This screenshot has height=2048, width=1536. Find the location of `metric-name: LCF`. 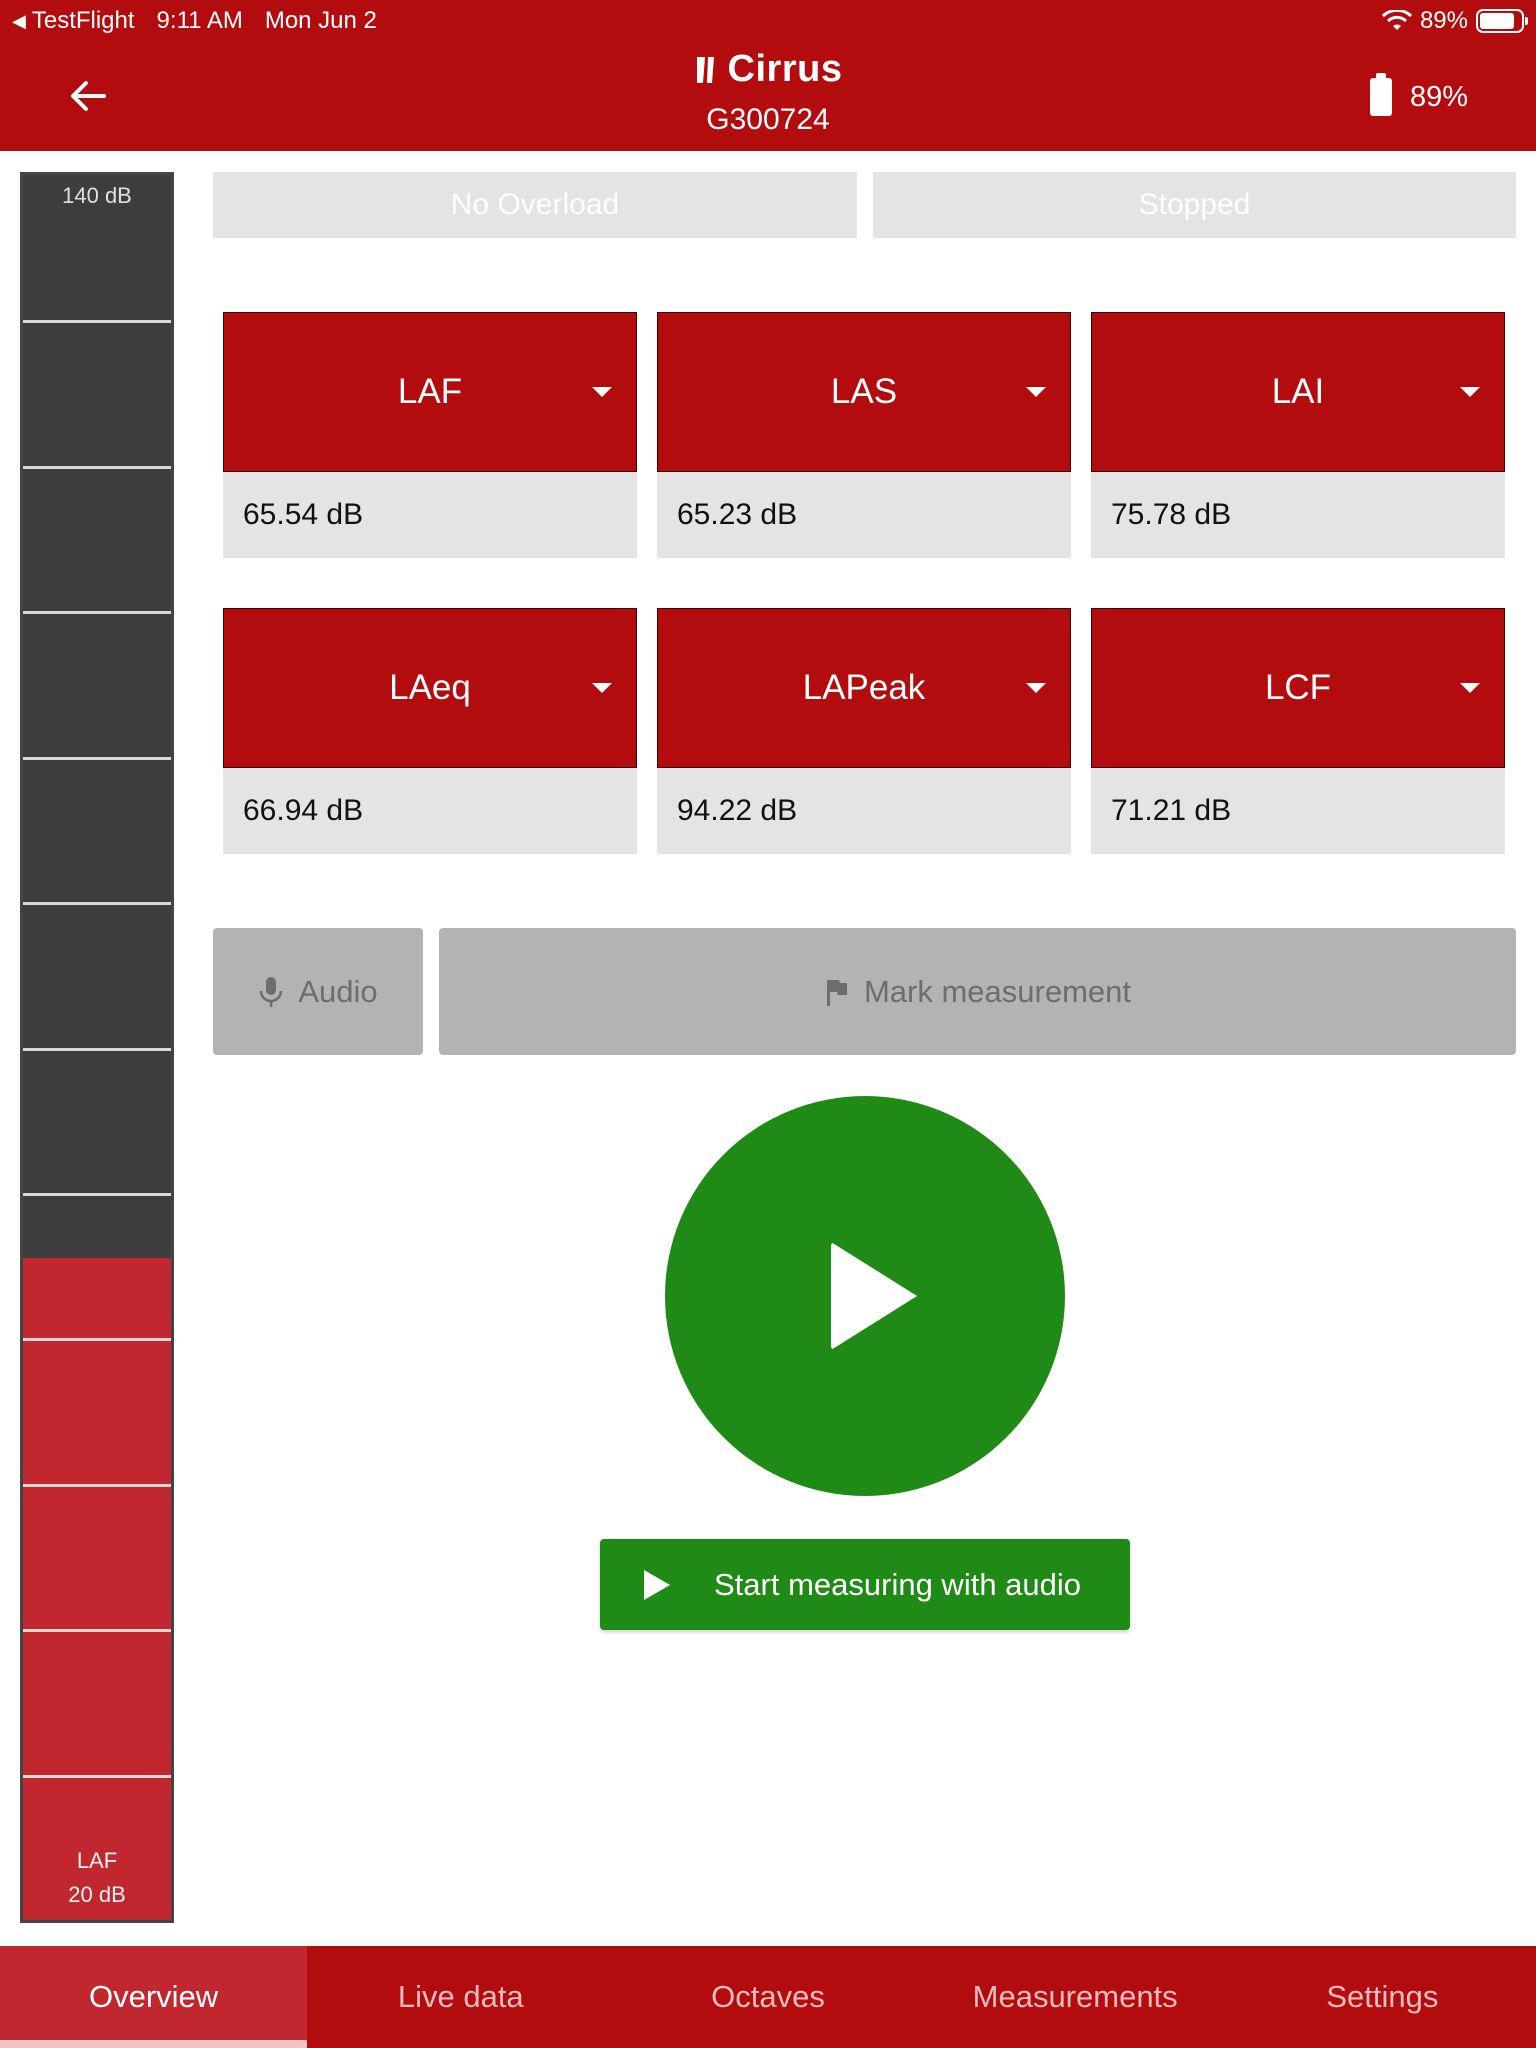

metric-name: LCF is located at coordinates (1298, 687).